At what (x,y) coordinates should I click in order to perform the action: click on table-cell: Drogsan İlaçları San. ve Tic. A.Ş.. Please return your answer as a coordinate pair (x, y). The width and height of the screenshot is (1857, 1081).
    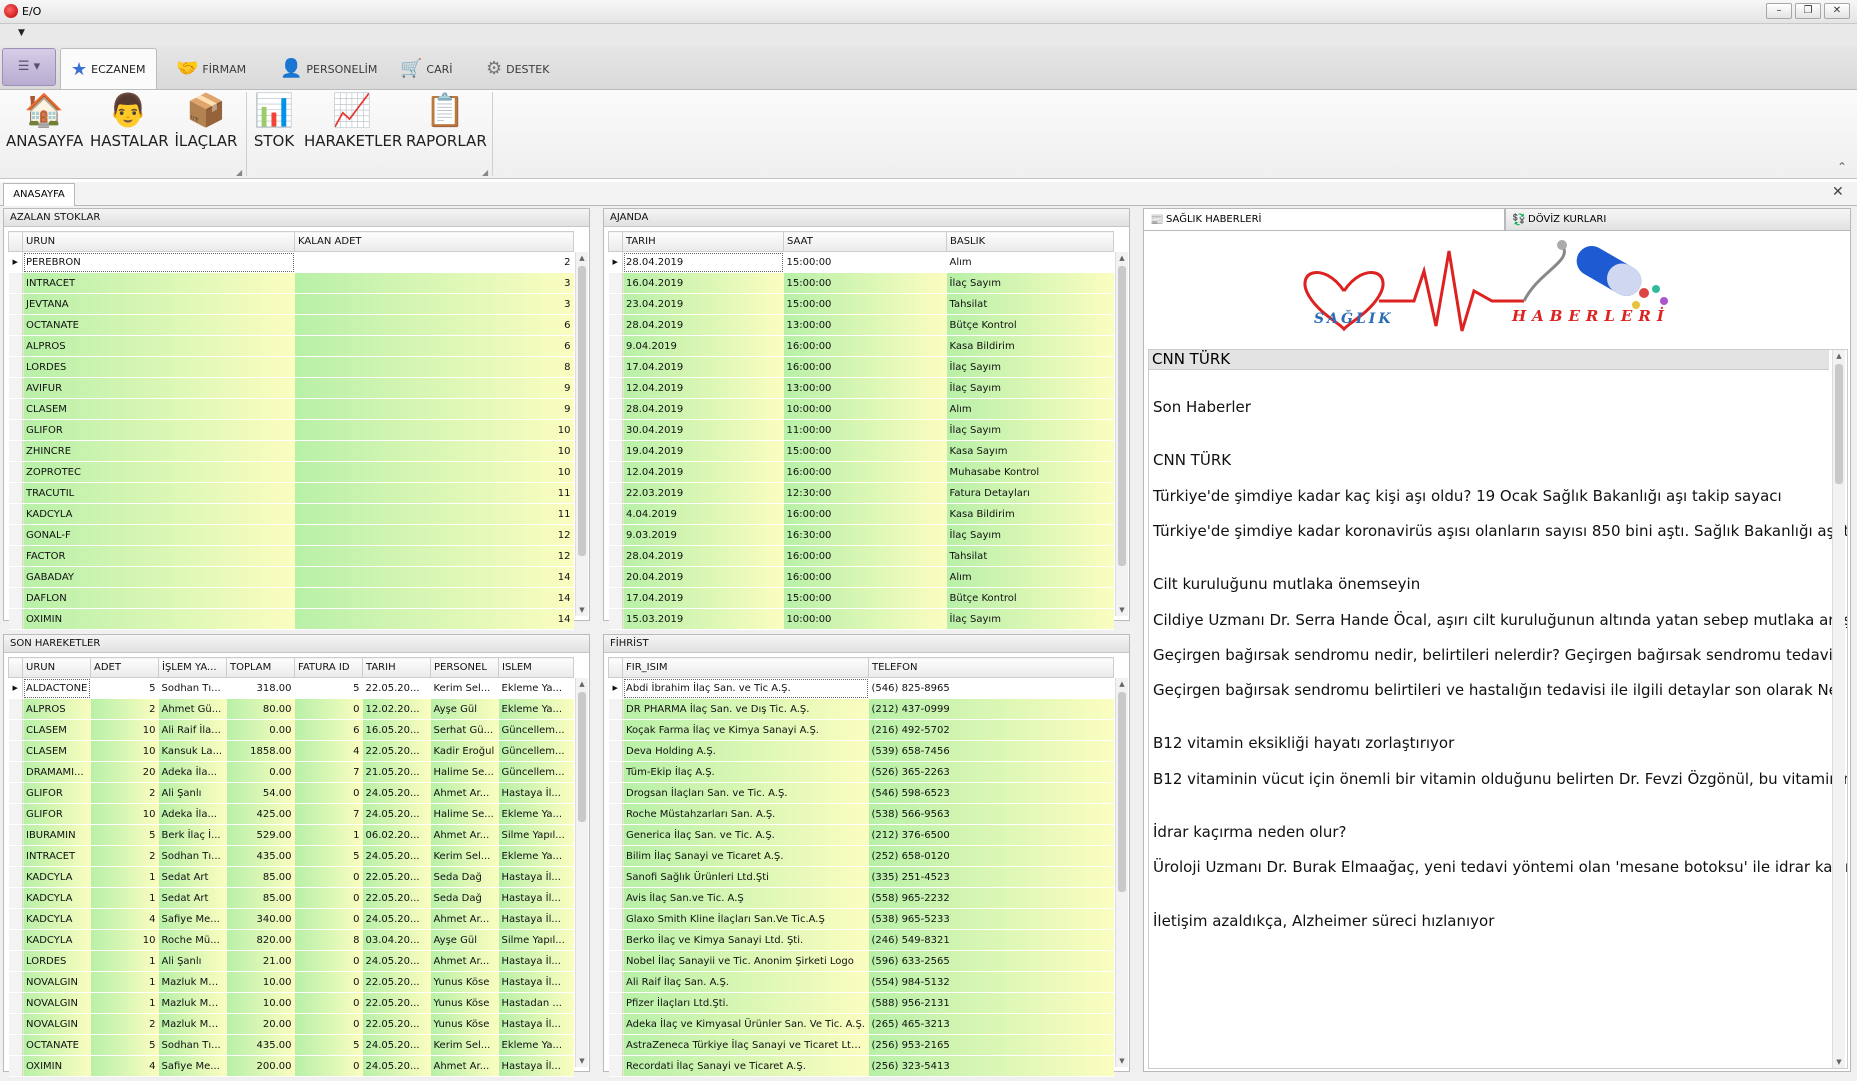
    Looking at the image, I should click on (745, 793).